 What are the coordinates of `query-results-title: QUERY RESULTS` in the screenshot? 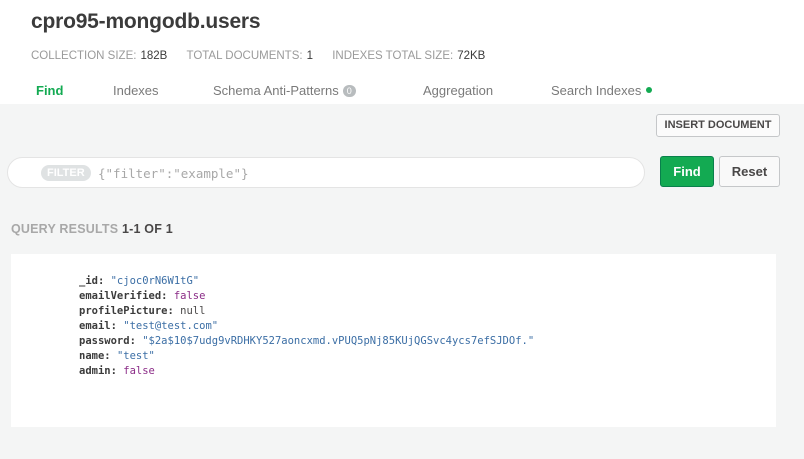 It's located at (65, 229).